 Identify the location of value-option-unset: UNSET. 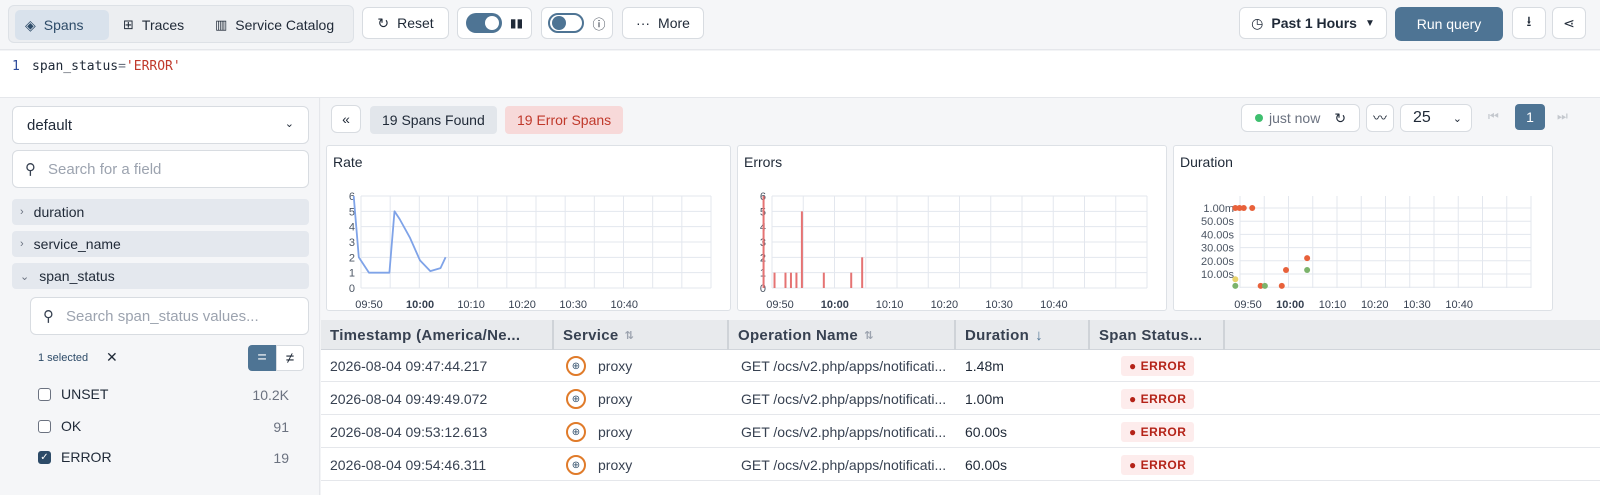
(73, 394).